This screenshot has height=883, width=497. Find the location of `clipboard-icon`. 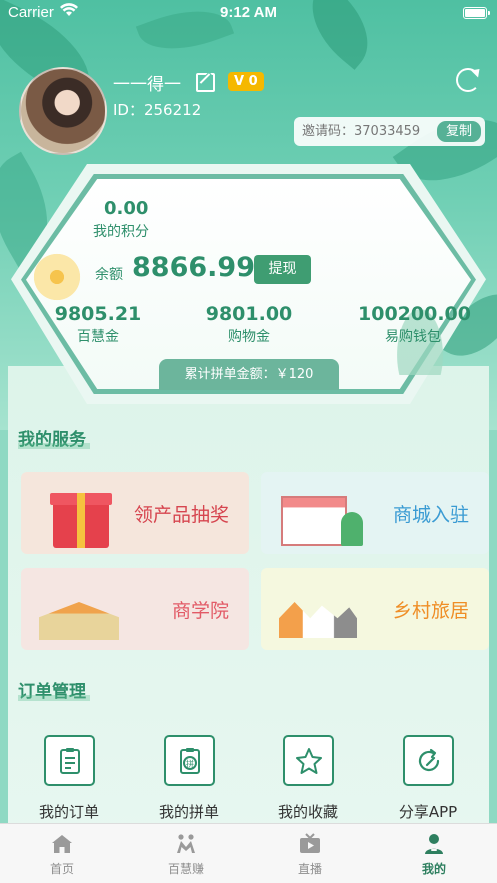

clipboard-icon is located at coordinates (69, 760).